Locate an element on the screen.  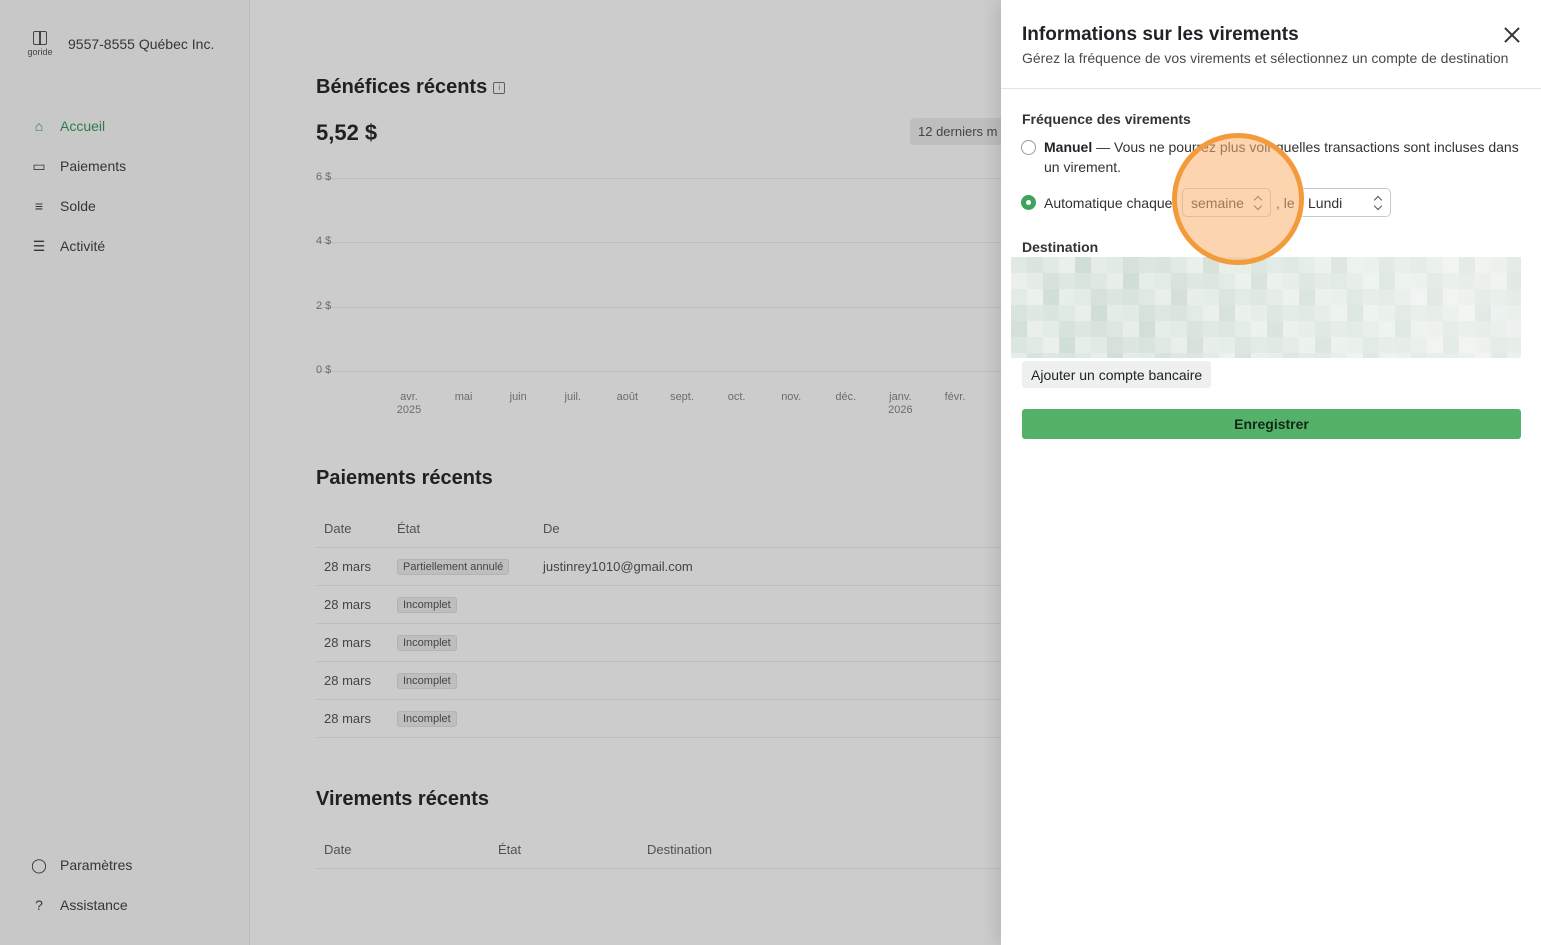
save-button: Enregistrer is located at coordinates (1271, 424).